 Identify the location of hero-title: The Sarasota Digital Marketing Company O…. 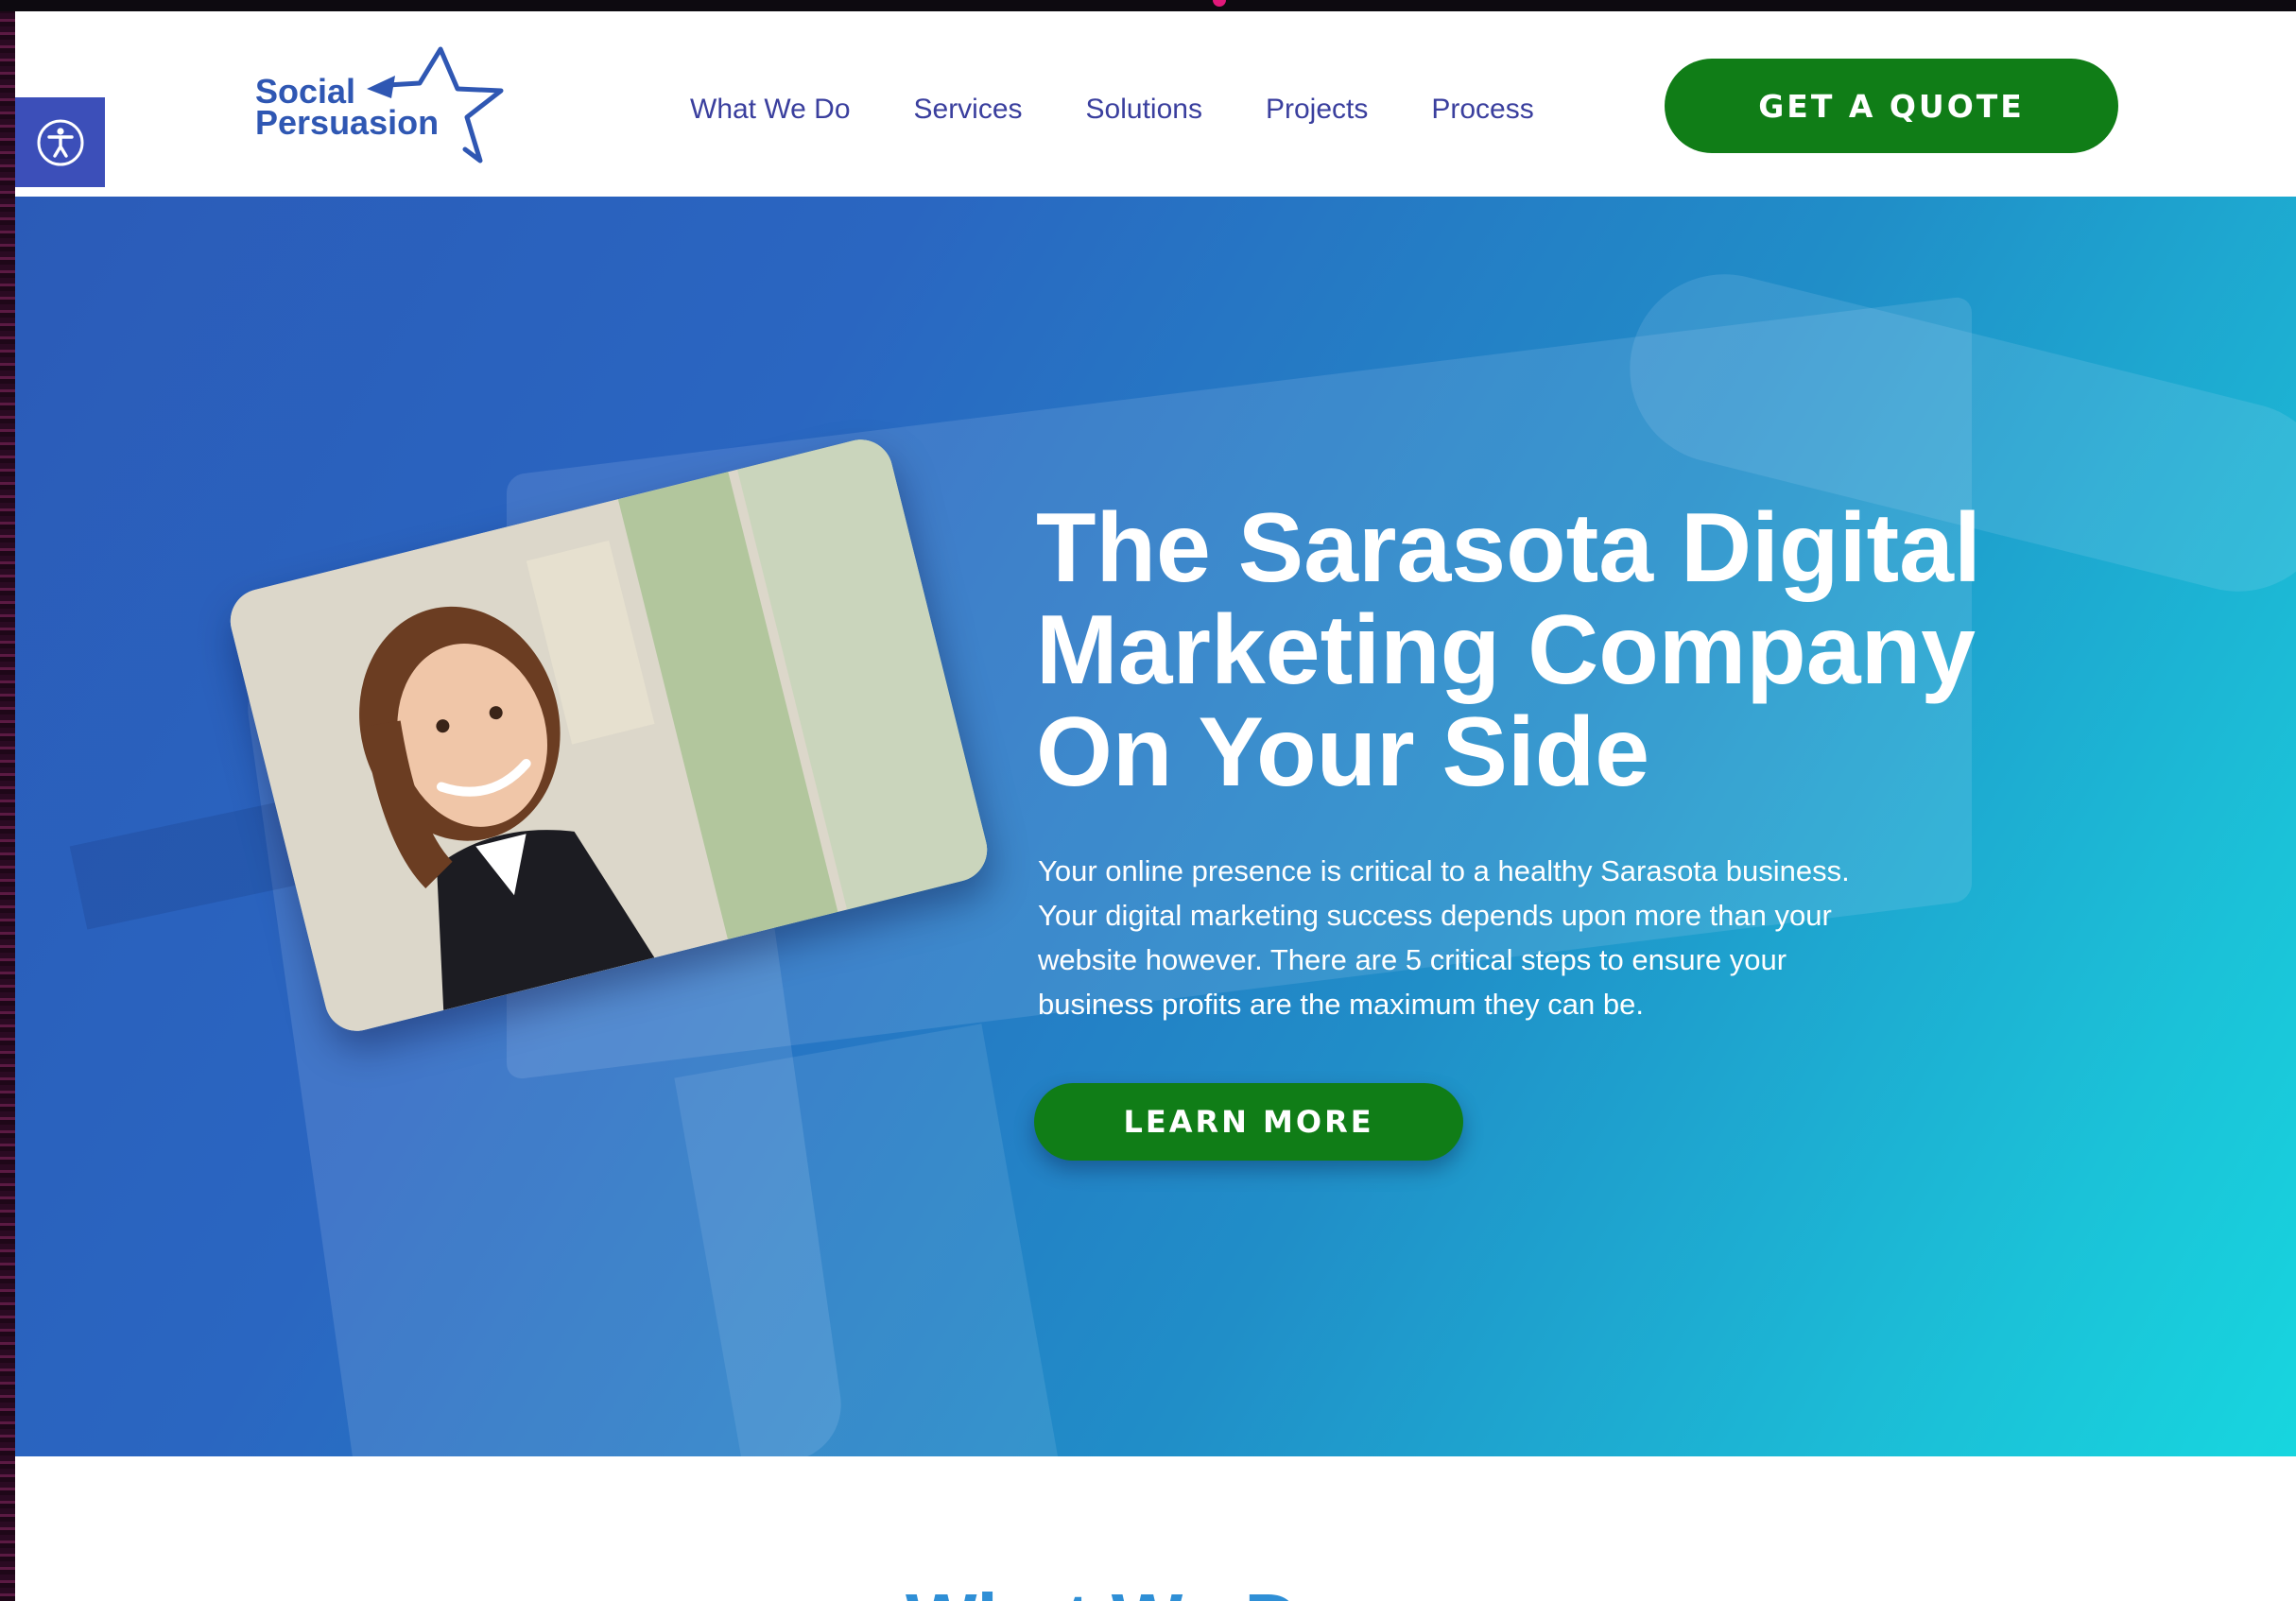
(1565, 650).